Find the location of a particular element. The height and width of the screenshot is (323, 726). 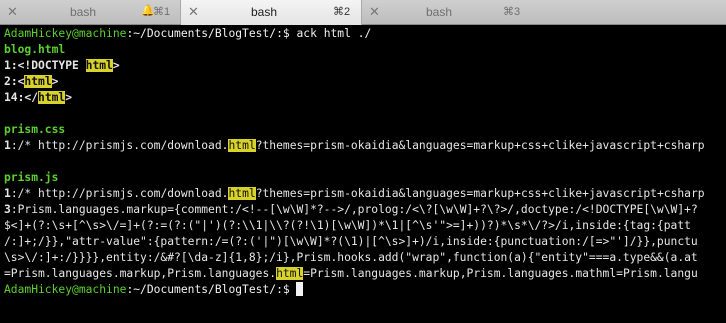

result-file: prism.css is located at coordinates (34, 130).